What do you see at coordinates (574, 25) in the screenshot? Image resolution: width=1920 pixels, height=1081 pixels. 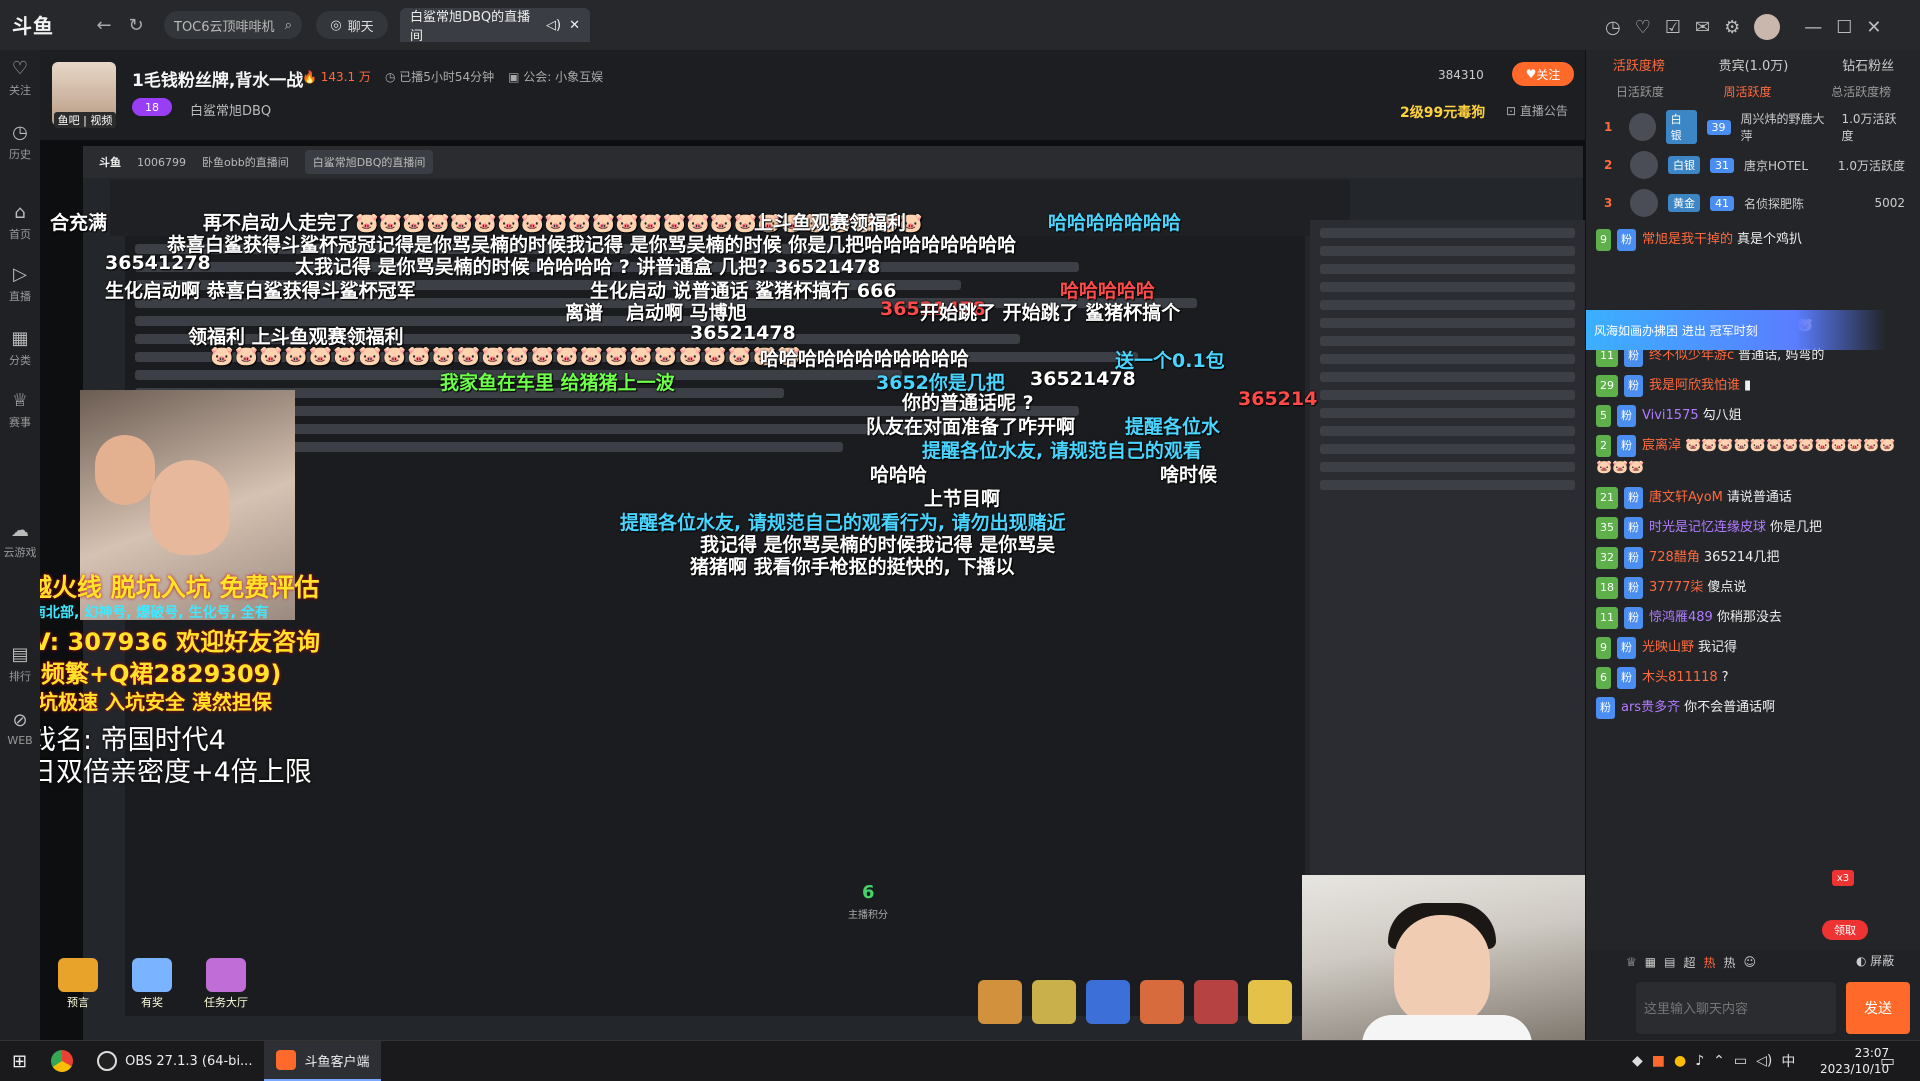 I see `close-tab-icon: ✕` at bounding box center [574, 25].